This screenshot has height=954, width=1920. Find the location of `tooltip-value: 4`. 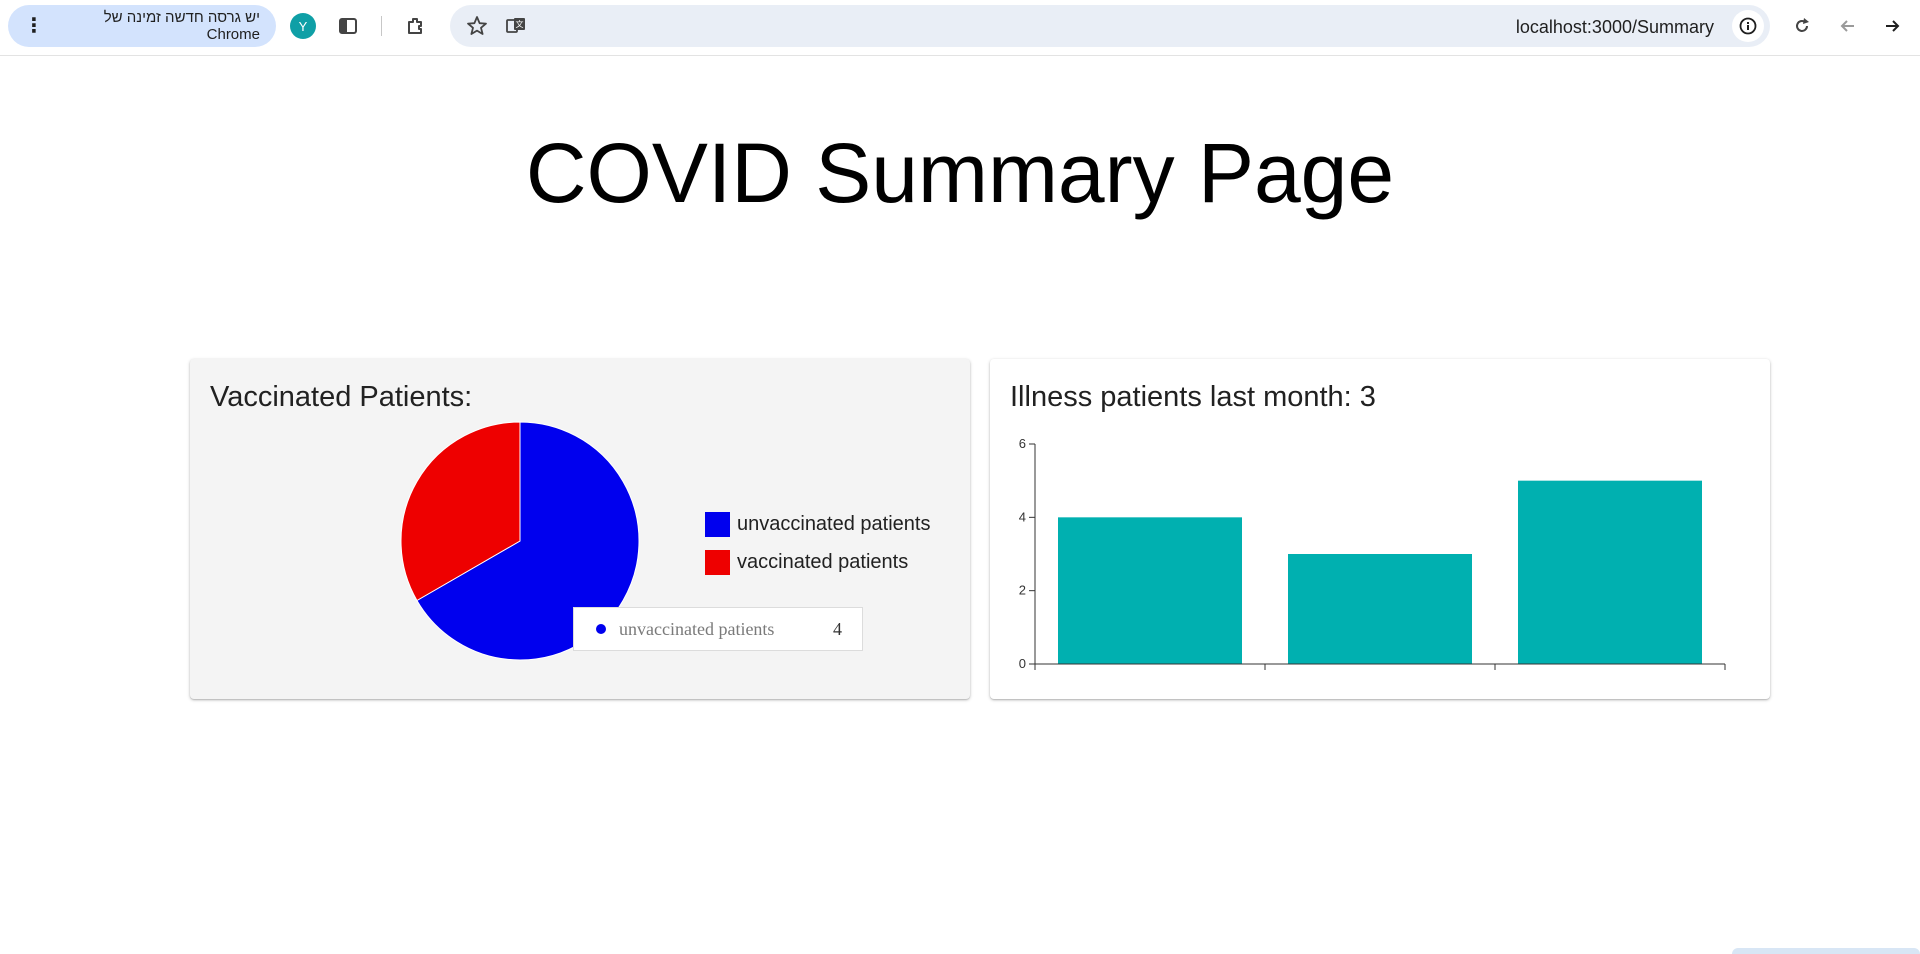

tooltip-value: 4 is located at coordinates (837, 628).